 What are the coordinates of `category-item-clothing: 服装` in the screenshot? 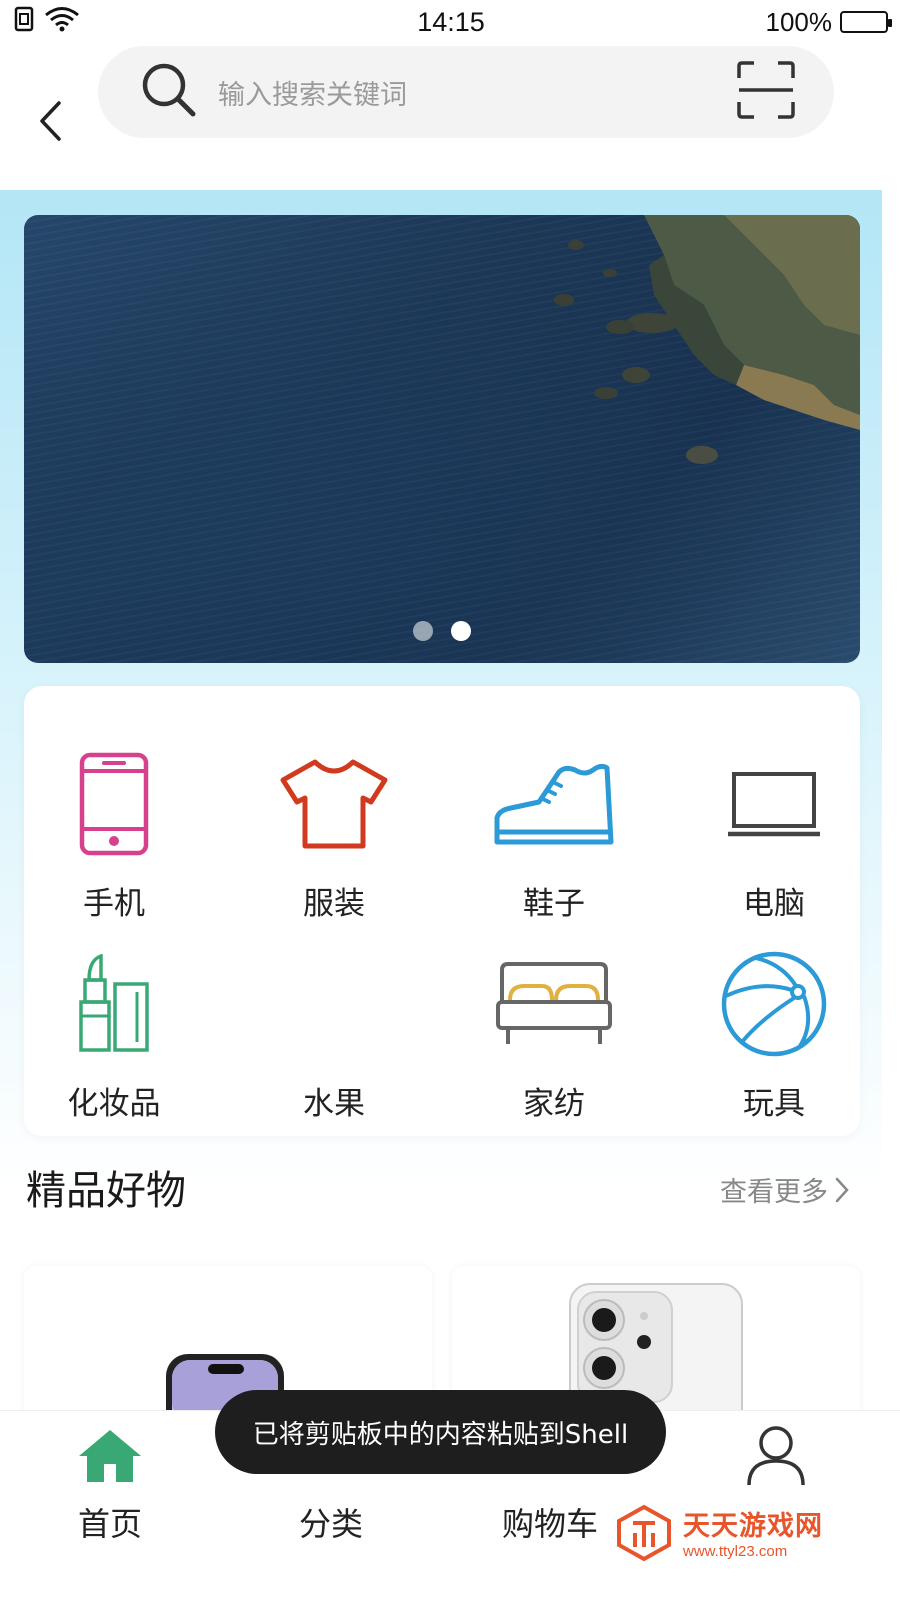 It's located at (334, 844).